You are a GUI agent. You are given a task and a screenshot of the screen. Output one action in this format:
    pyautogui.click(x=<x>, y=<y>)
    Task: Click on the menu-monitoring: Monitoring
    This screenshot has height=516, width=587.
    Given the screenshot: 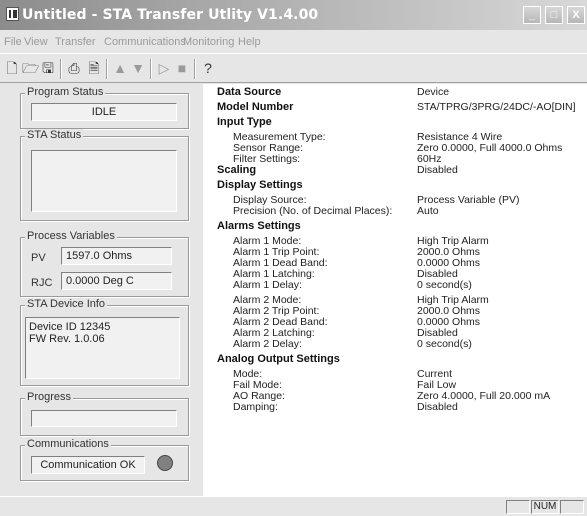 What is the action you would take?
    pyautogui.click(x=208, y=42)
    